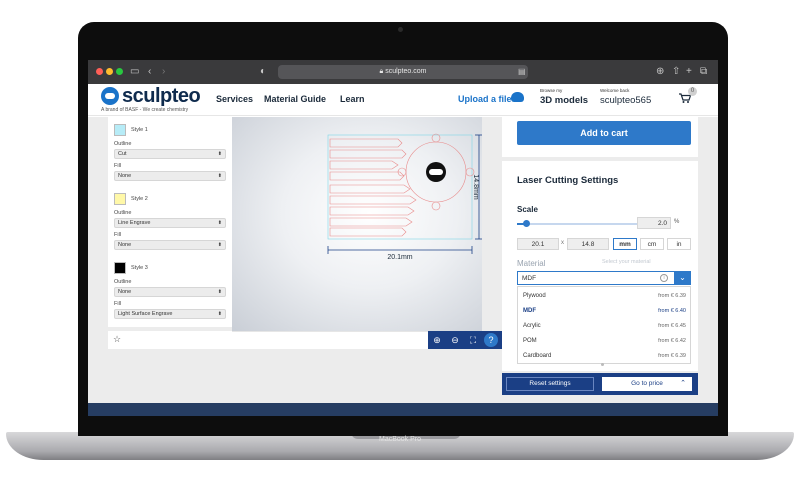 The image size is (800, 494). I want to click on translate-icon: ▤, so click(522, 72).